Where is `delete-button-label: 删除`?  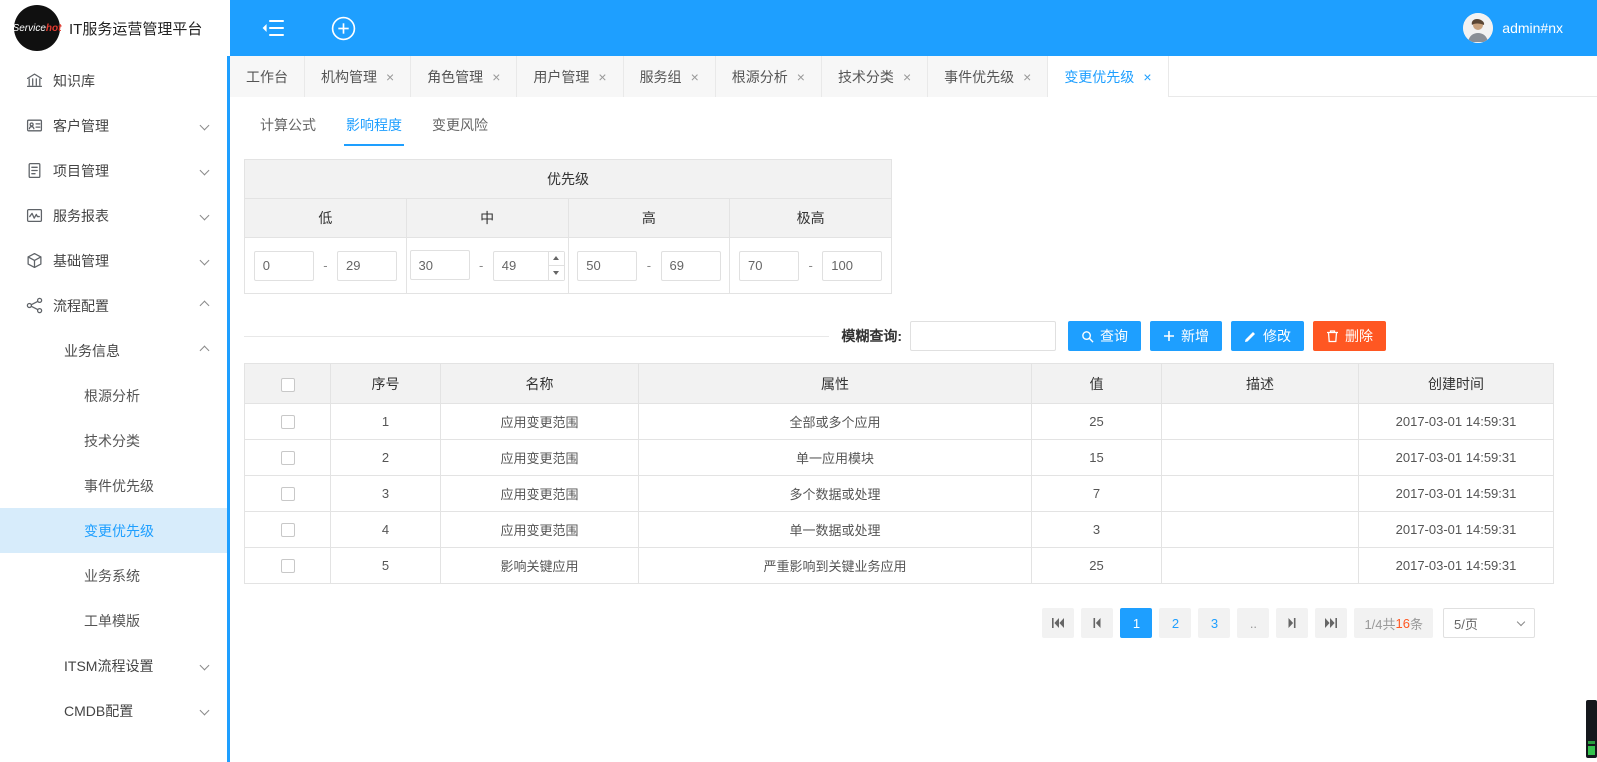 delete-button-label: 删除 is located at coordinates (1359, 336).